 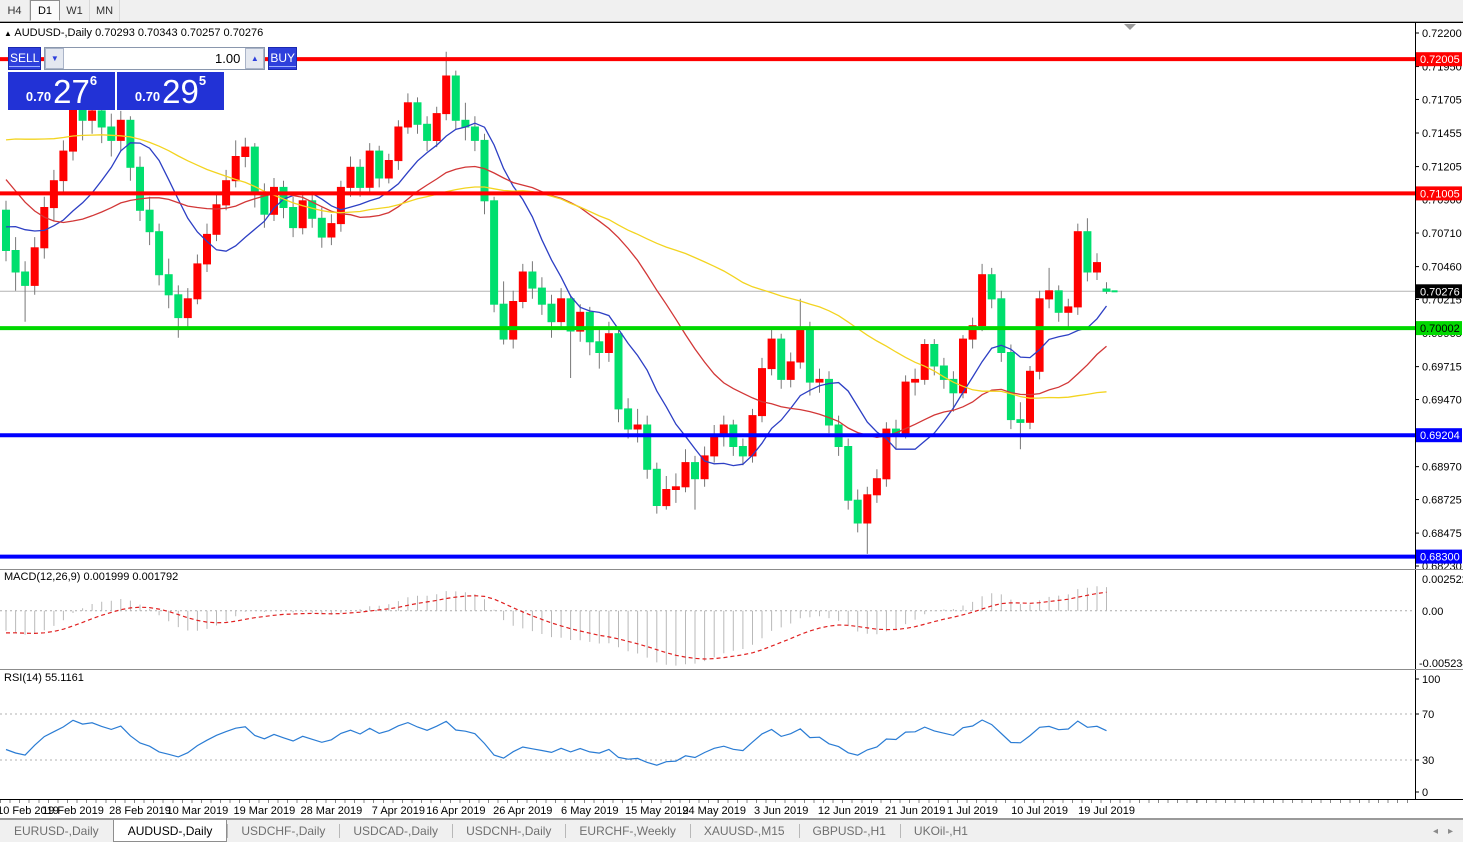 I want to click on timeframe-button-h4: H4, so click(x=15, y=10).